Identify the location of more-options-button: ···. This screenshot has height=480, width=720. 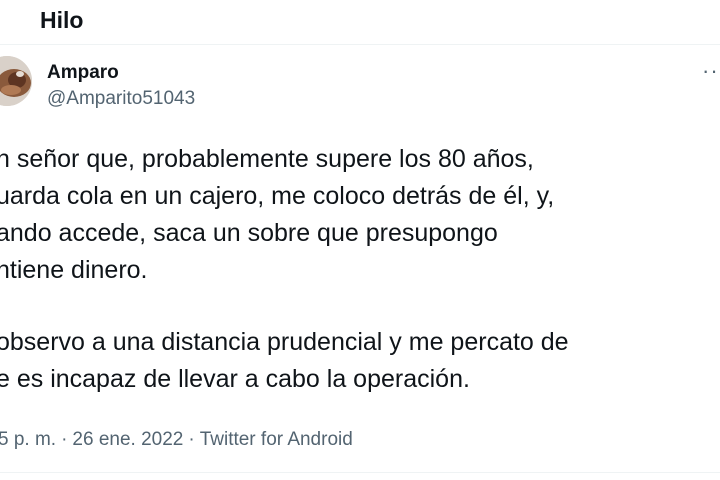
(711, 72).